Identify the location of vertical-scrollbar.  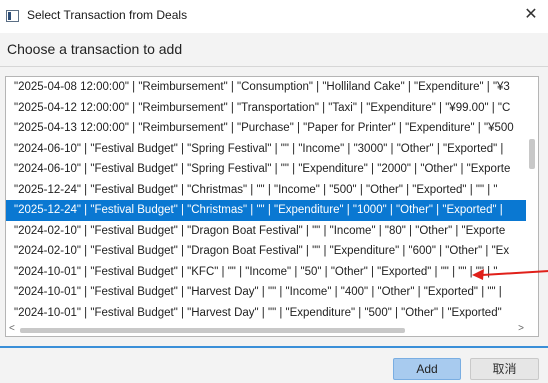
(532, 201).